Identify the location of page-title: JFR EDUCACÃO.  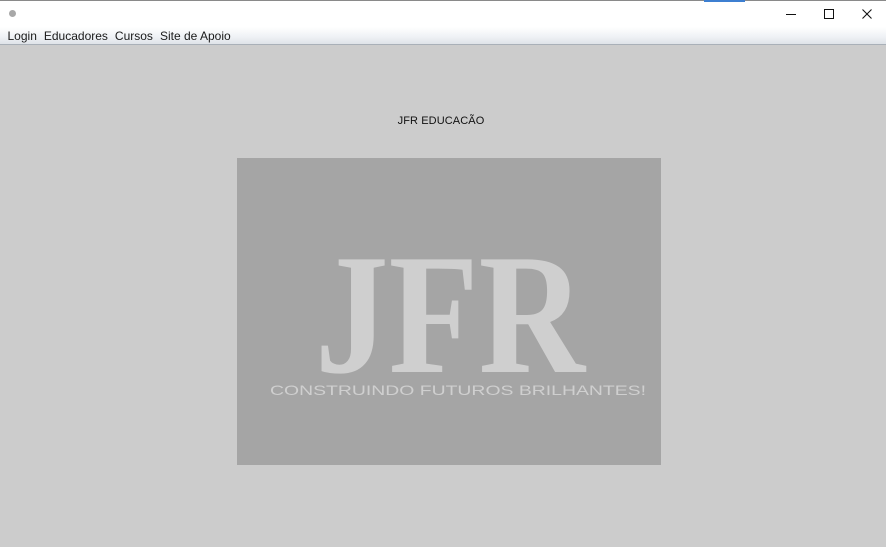
(441, 121).